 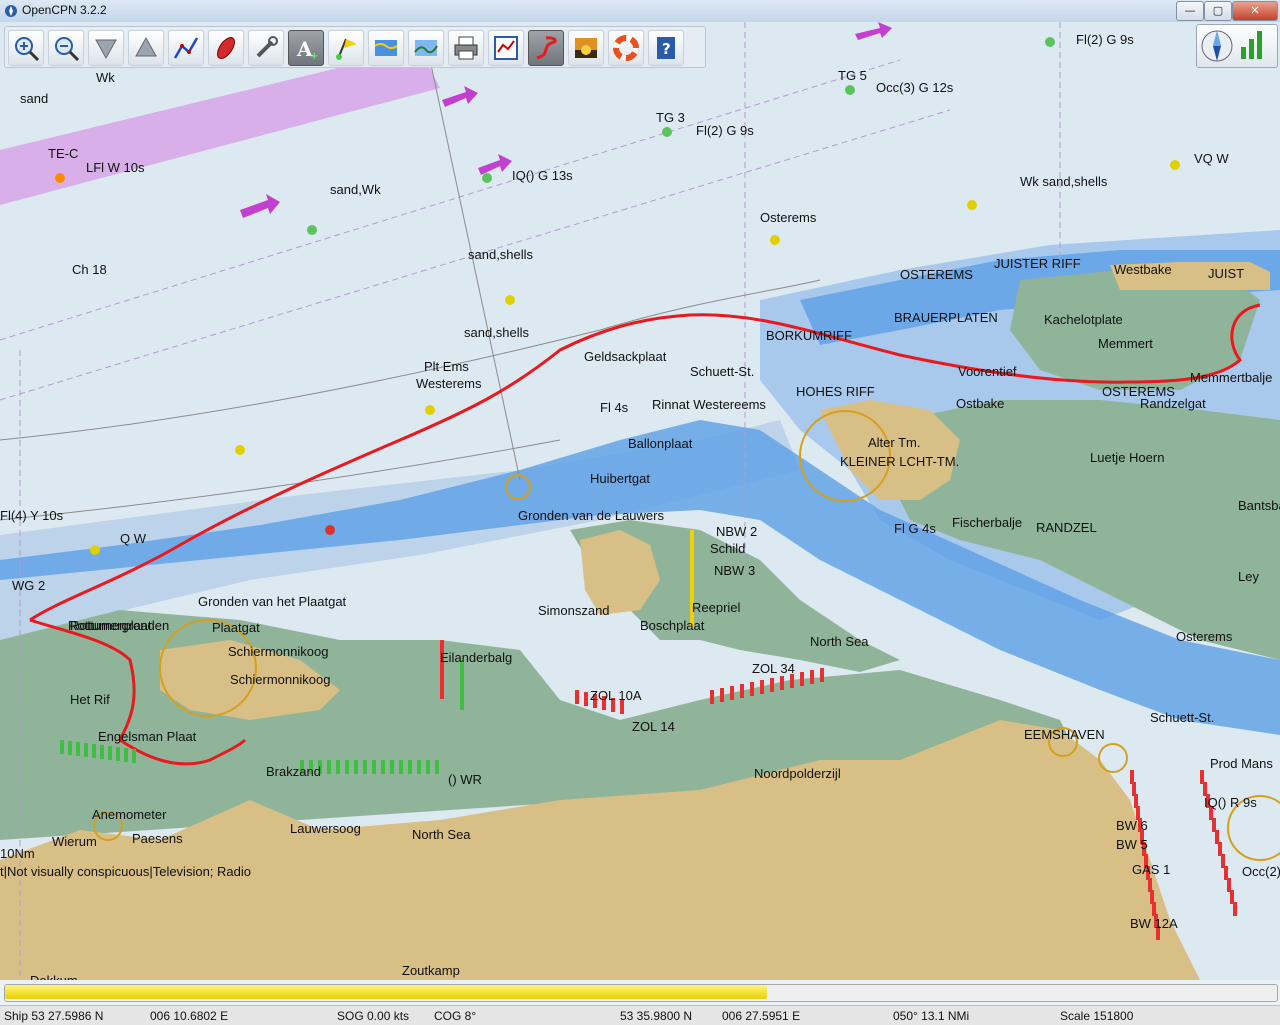 I want to click on chart-label: Zoutkamp, so click(x=431, y=970).